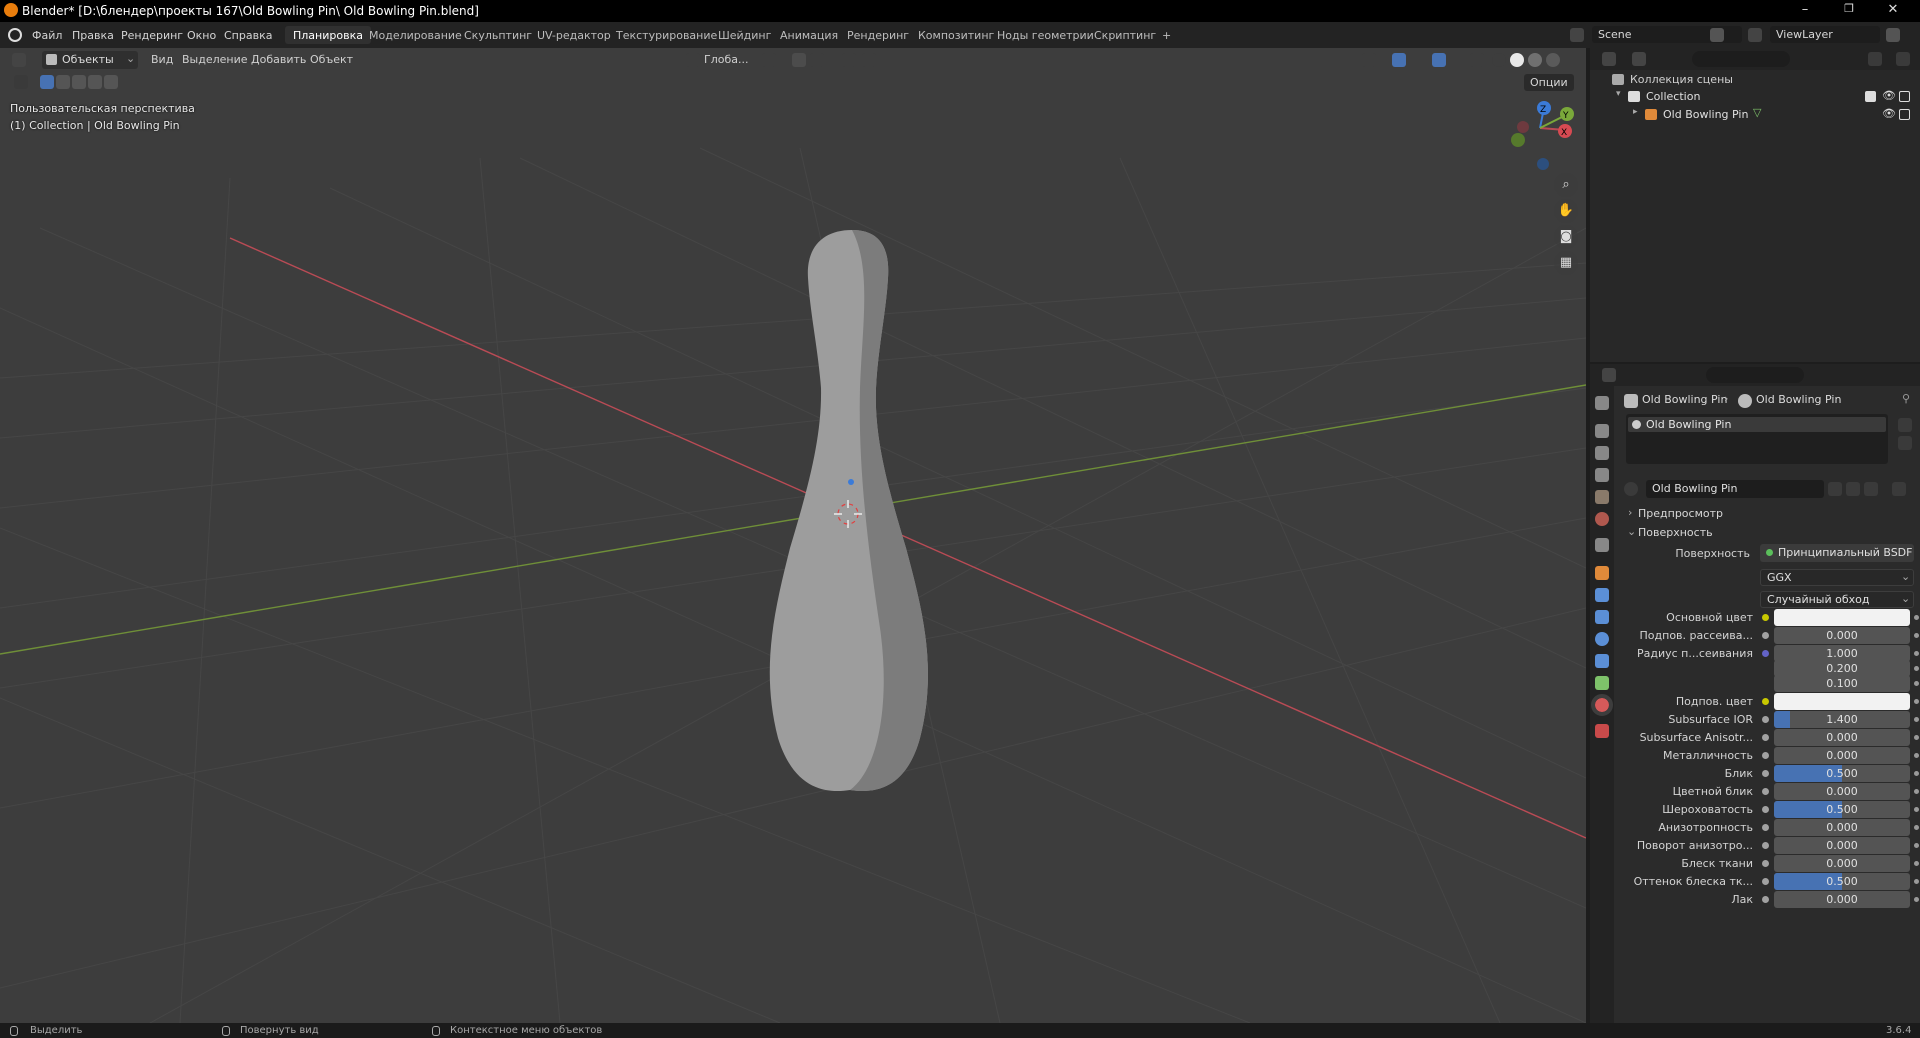 The width and height of the screenshot is (1920, 1038). Describe the element at coordinates (278, 61) in the screenshot. I see `menu-add: Добавить` at that location.